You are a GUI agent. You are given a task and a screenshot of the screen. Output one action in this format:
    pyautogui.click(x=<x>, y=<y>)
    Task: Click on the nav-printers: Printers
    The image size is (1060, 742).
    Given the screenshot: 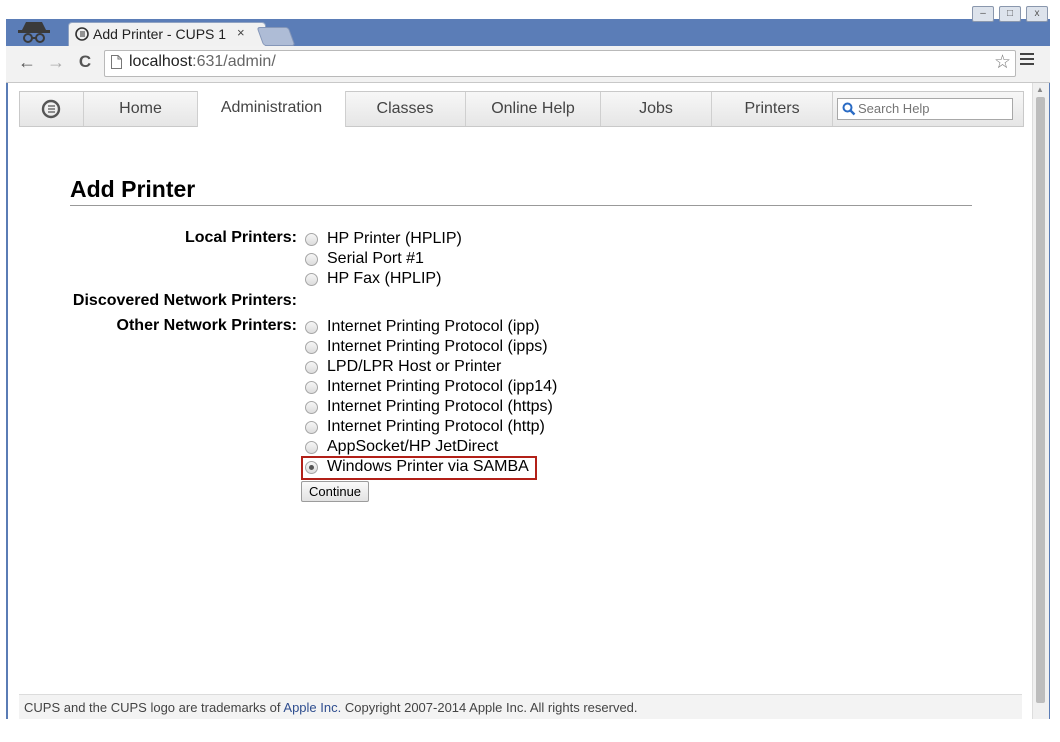 What is the action you would take?
    pyautogui.click(x=772, y=109)
    